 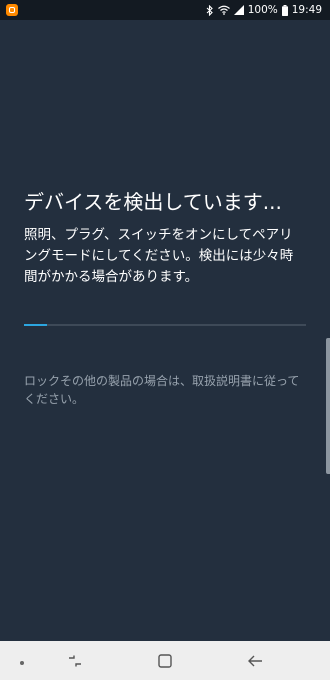 I want to click on signal-icon, so click(x=238, y=10).